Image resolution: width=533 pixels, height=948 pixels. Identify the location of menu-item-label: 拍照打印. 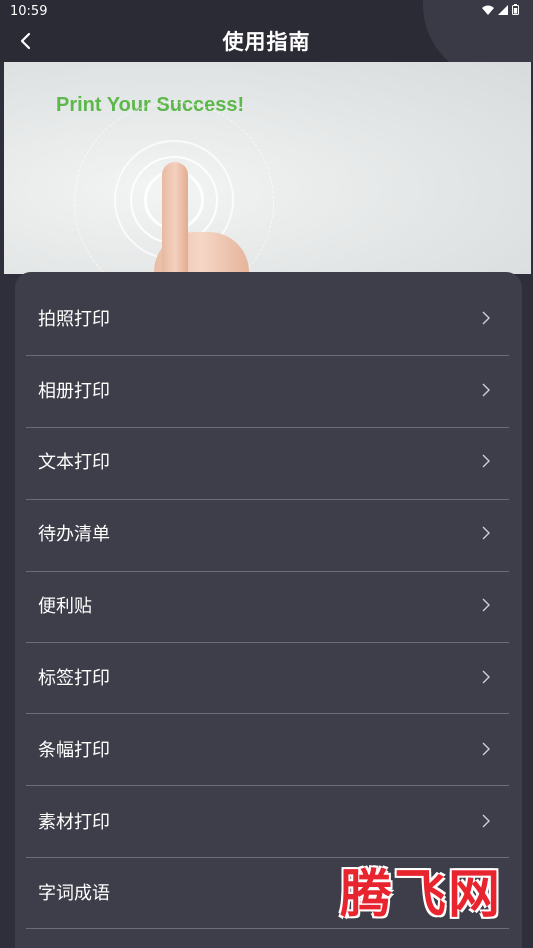
(74, 319).